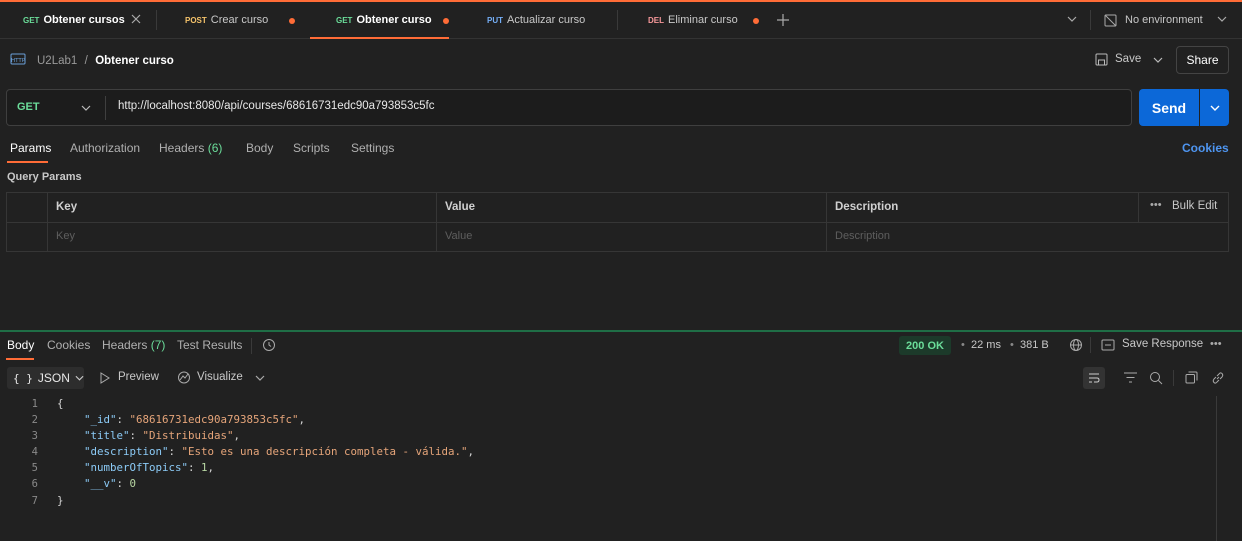 This screenshot has height=541, width=1242. What do you see at coordinates (1202, 60) in the screenshot?
I see `share-button: Share` at bounding box center [1202, 60].